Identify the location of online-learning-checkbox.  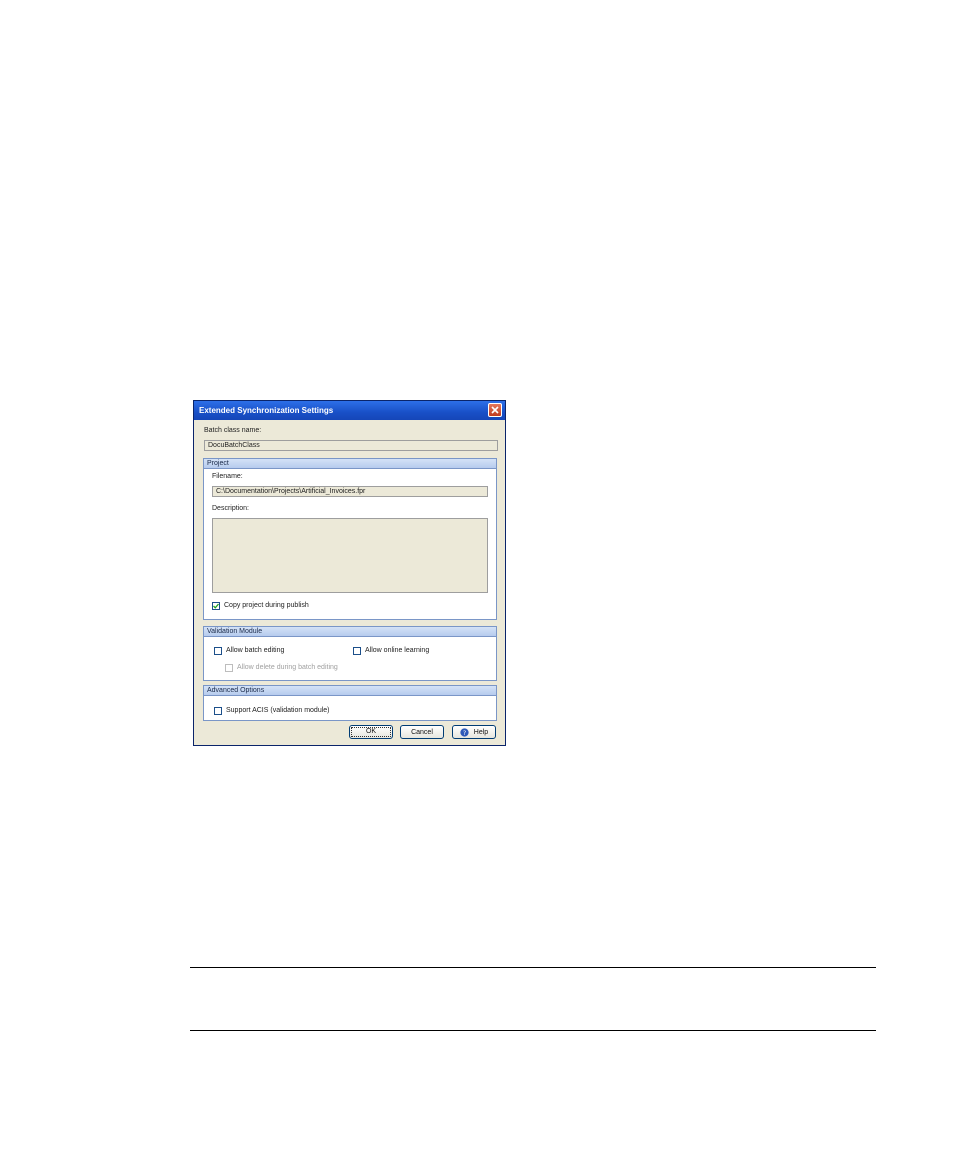
(357, 651).